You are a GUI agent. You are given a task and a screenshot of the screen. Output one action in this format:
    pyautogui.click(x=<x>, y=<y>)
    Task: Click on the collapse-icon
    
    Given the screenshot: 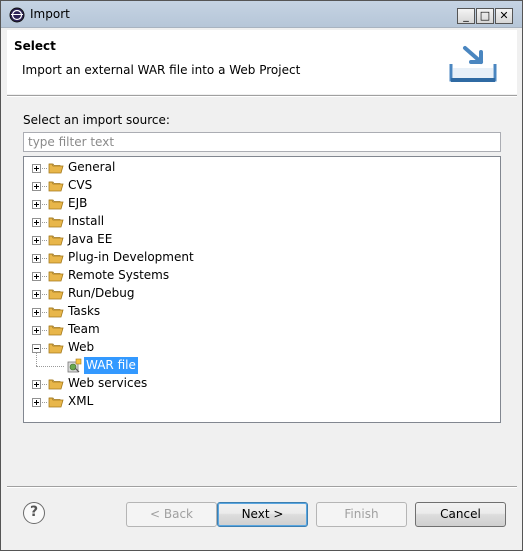 What is the action you would take?
    pyautogui.click(x=36, y=348)
    